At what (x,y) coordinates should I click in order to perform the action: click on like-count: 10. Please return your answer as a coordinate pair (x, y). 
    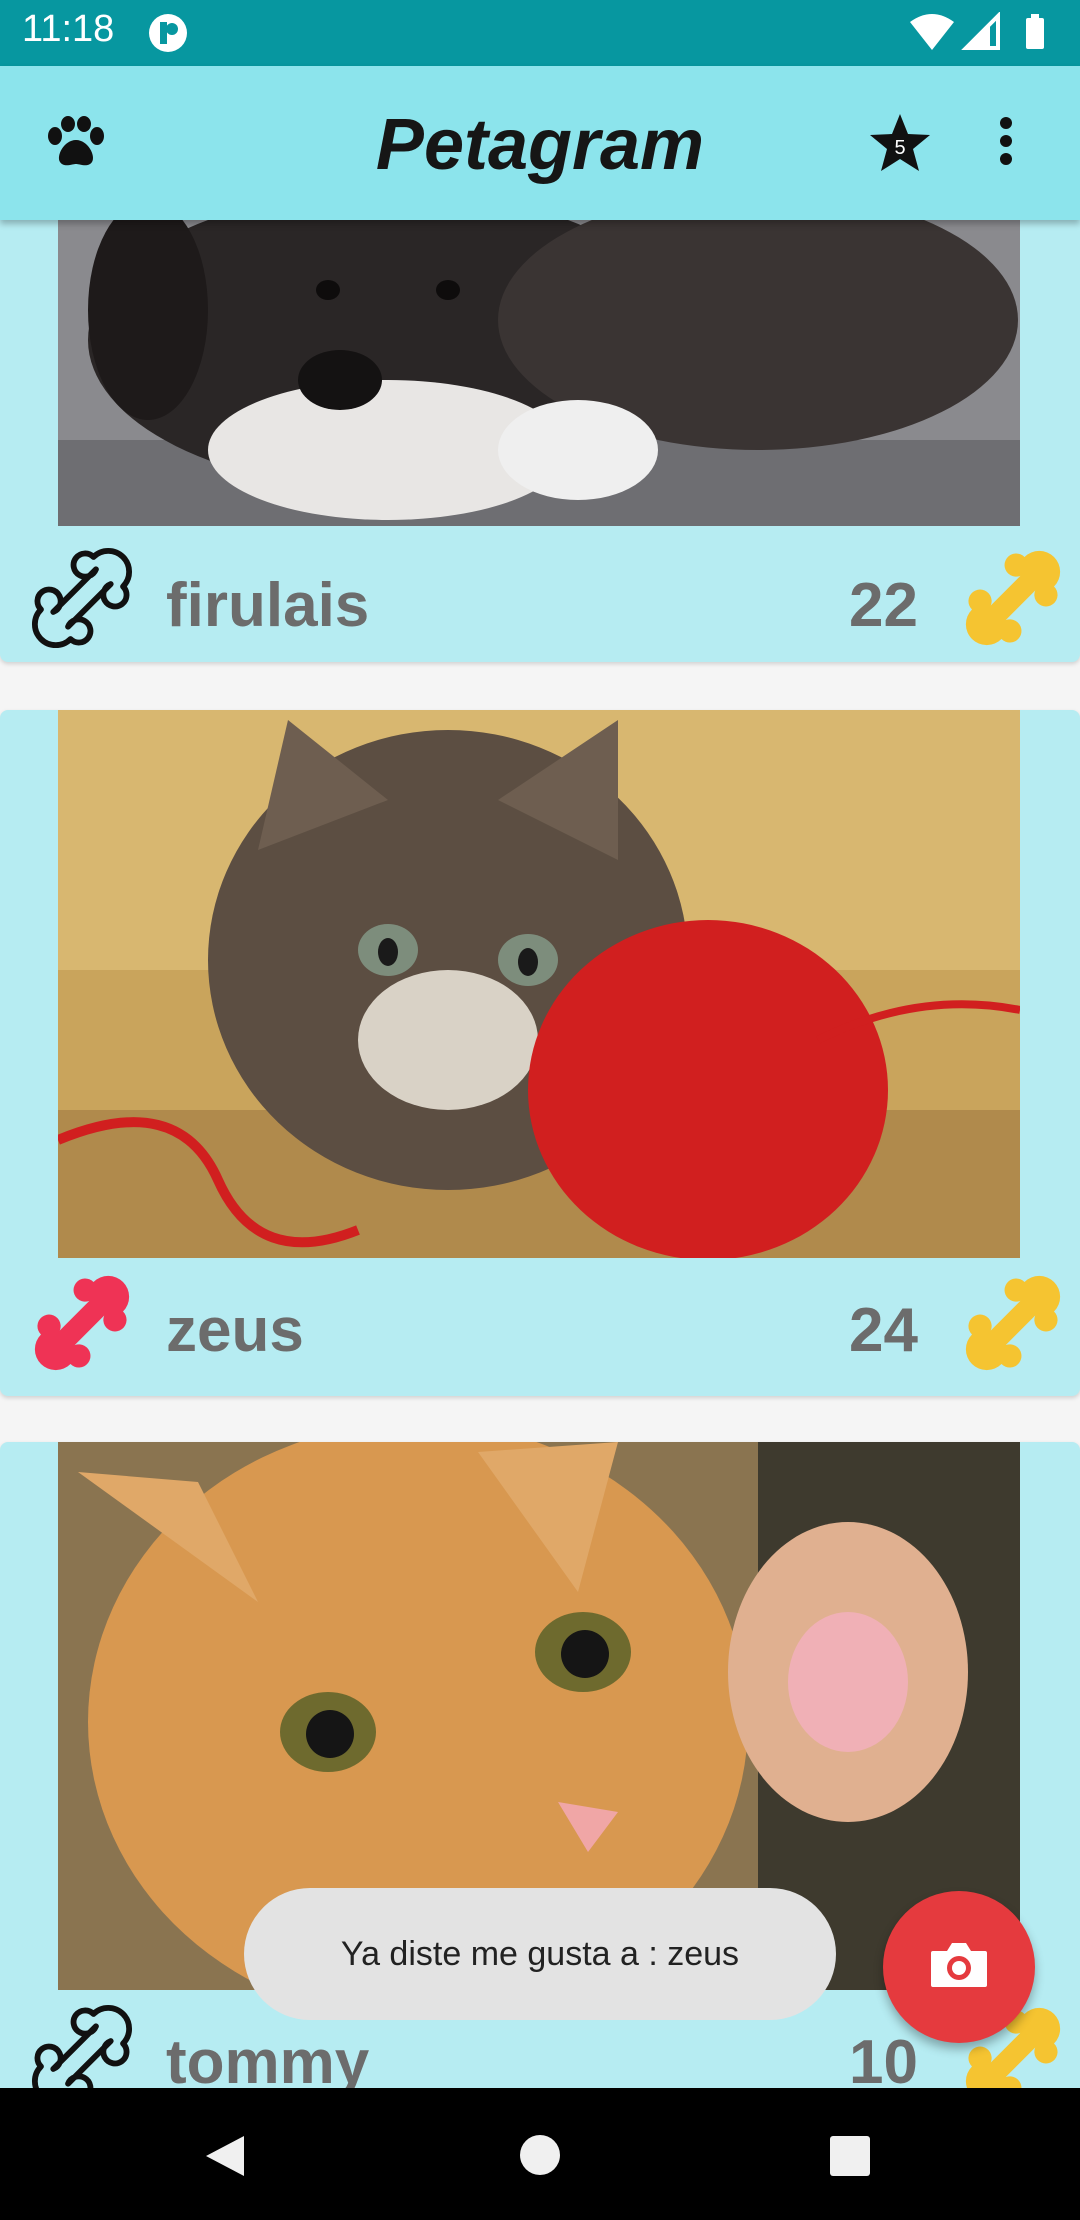
    Looking at the image, I should click on (883, 2058).